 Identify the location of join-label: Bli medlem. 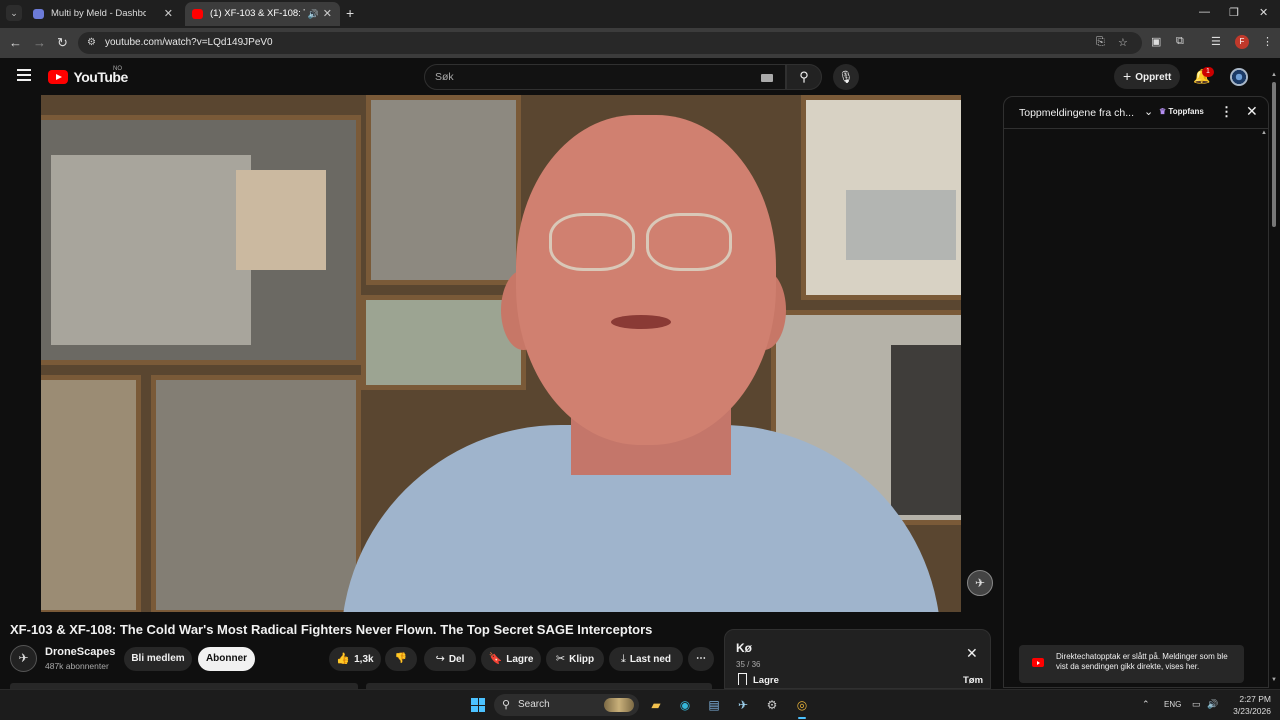
(158, 658).